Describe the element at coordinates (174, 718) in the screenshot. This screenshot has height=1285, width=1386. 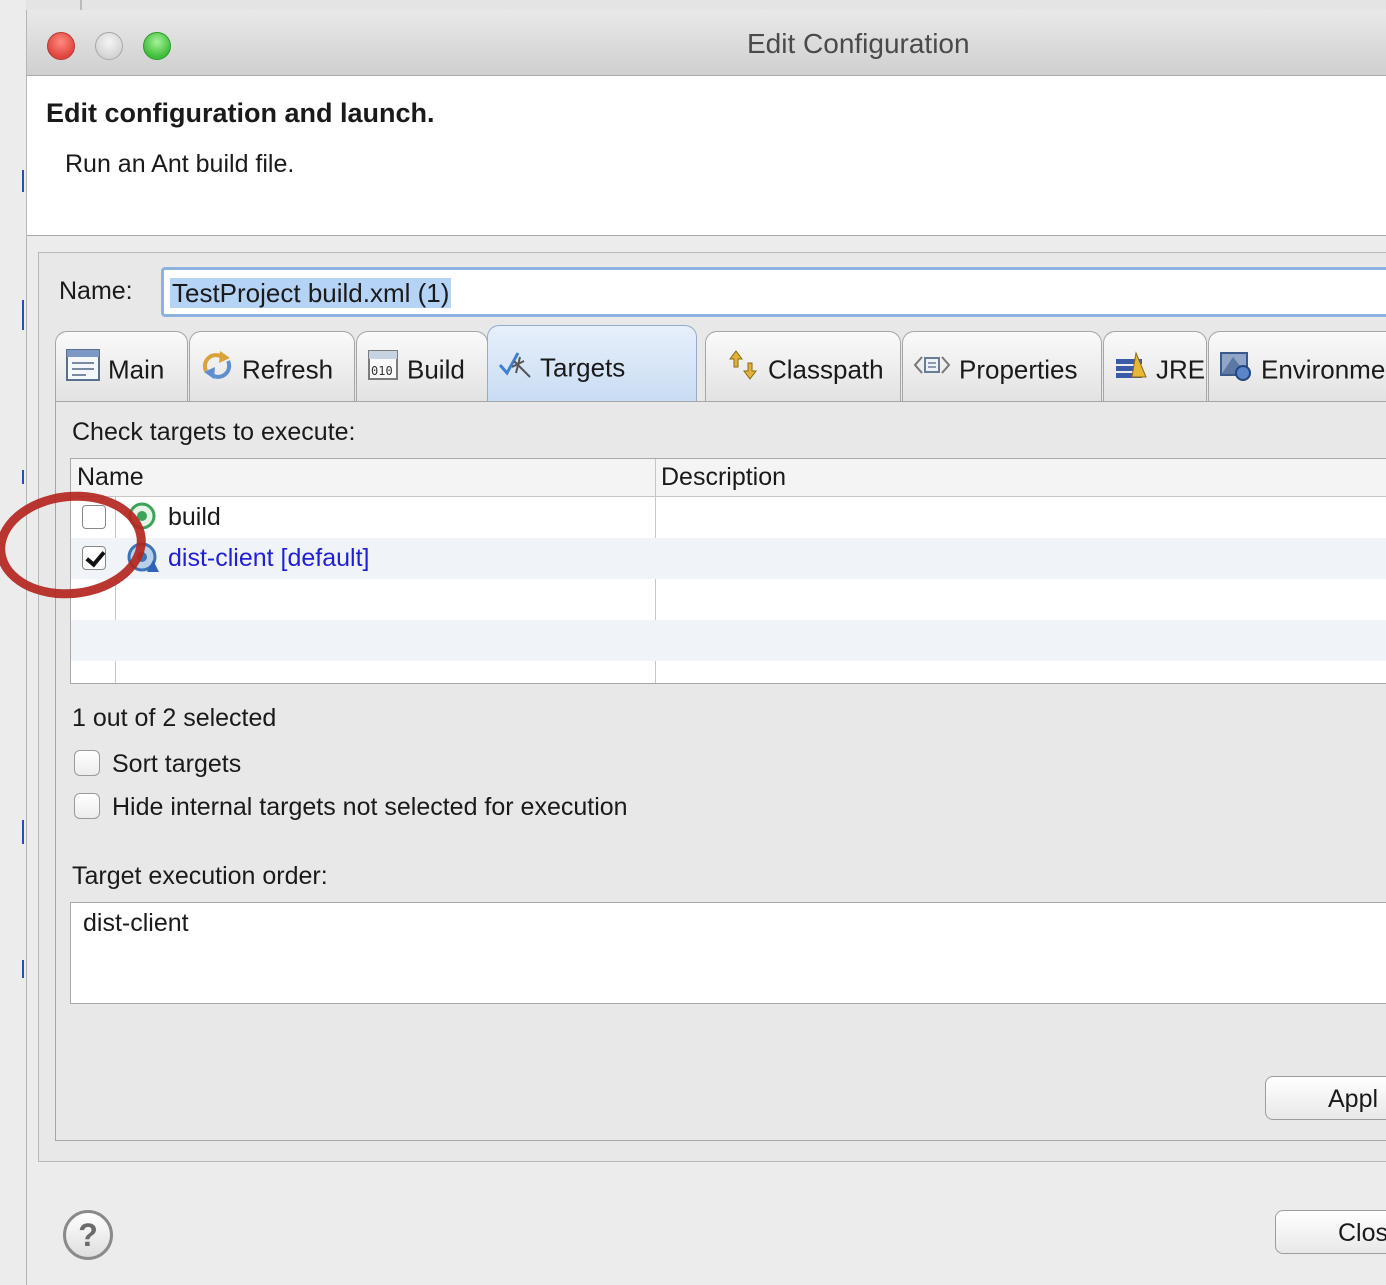
I see `selection-status: 1 out of 2 selected` at that location.